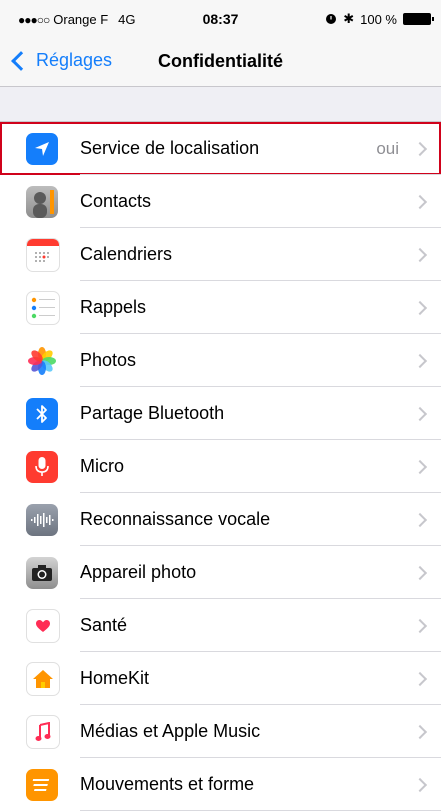 The image size is (441, 811). What do you see at coordinates (175, 519) in the screenshot?
I see `list-item-label: Reconnaissance vocale` at bounding box center [175, 519].